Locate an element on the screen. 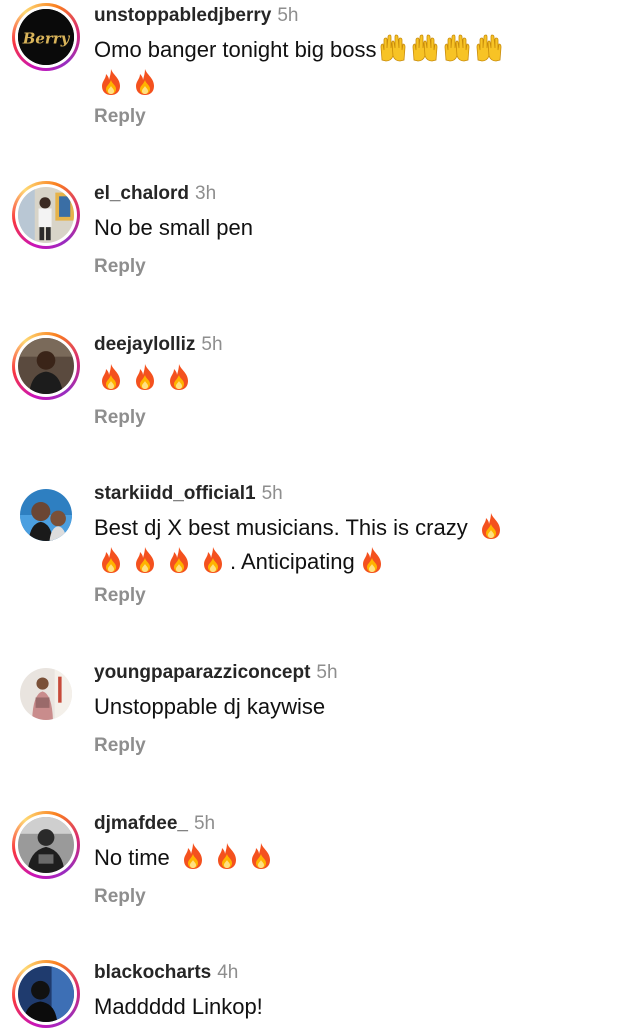 The height and width of the screenshot is (1028, 618). comment-header: blackocharts 4h is located at coordinates (166, 973).